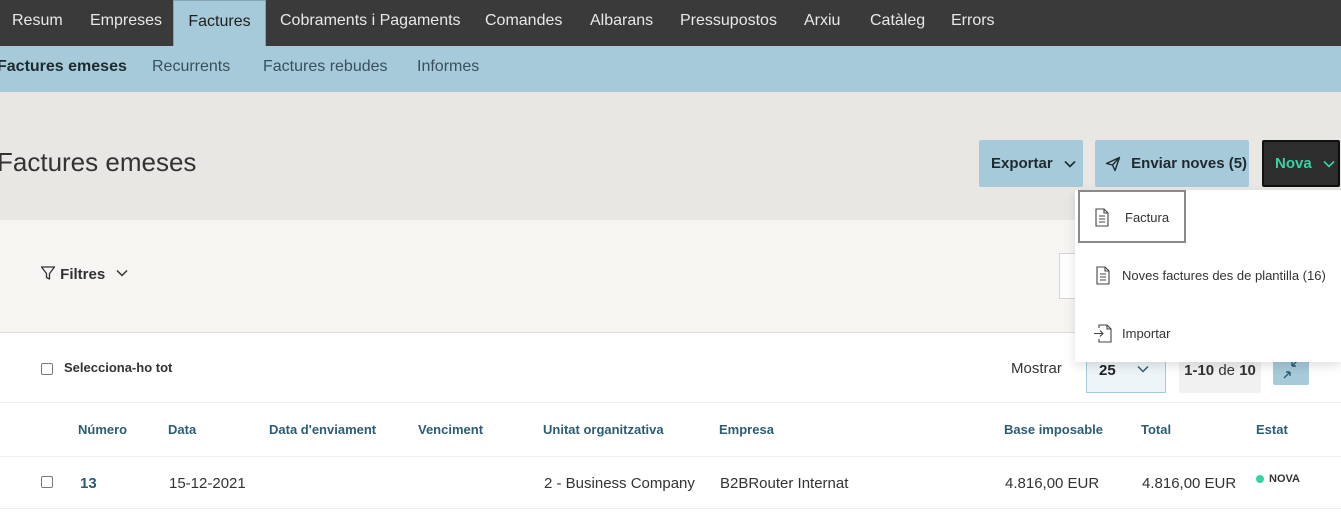 The height and width of the screenshot is (529, 1341). Describe the element at coordinates (47, 482) in the screenshot. I see `row-checkbox` at that location.